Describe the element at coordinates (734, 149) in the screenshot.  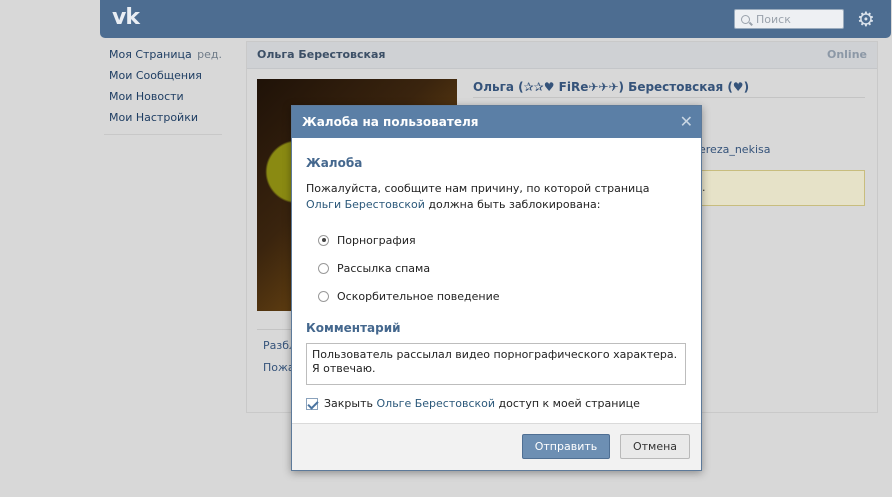
I see `profile-side-link: ereza_nekisa` at that location.